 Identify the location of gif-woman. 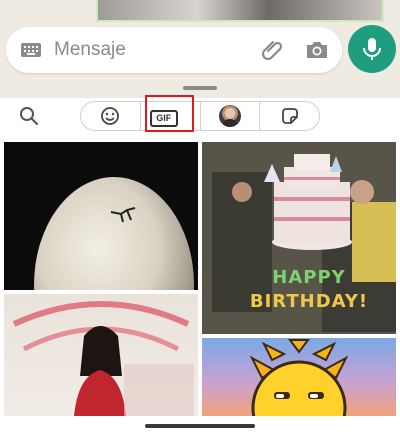
(101, 355).